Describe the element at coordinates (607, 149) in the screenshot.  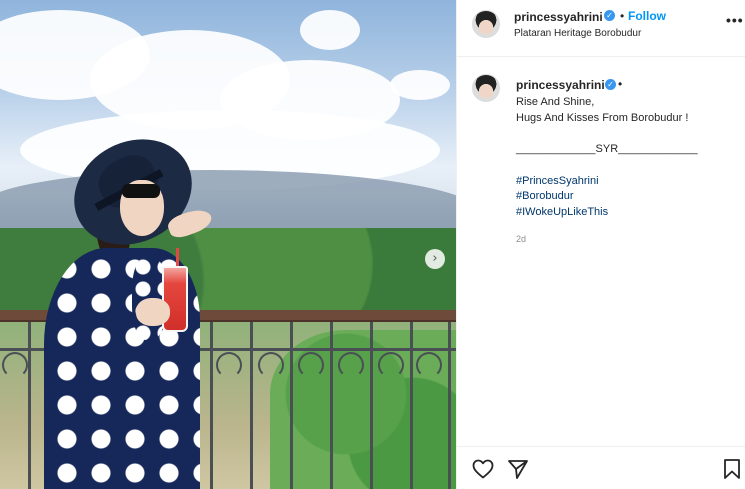
I see `caption-signature: _____________SYR_____________` at that location.